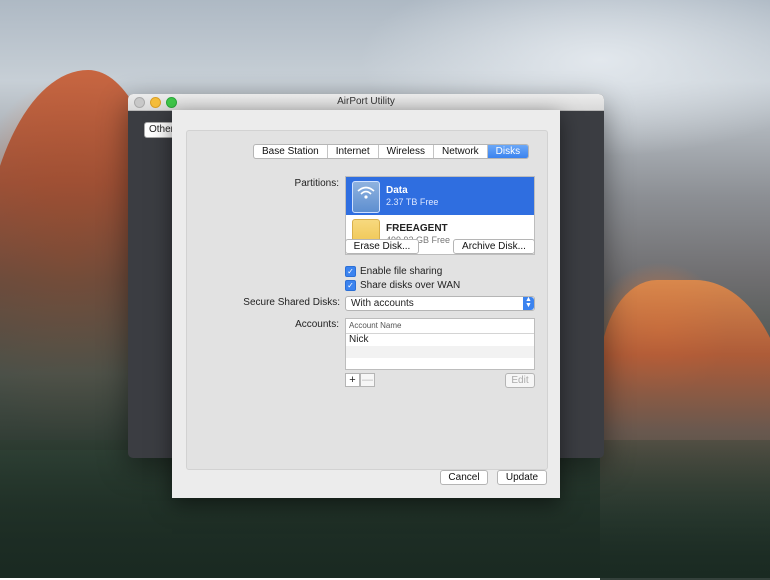 This screenshot has width=770, height=580. I want to click on accounts-label: Accounts:, so click(317, 324).